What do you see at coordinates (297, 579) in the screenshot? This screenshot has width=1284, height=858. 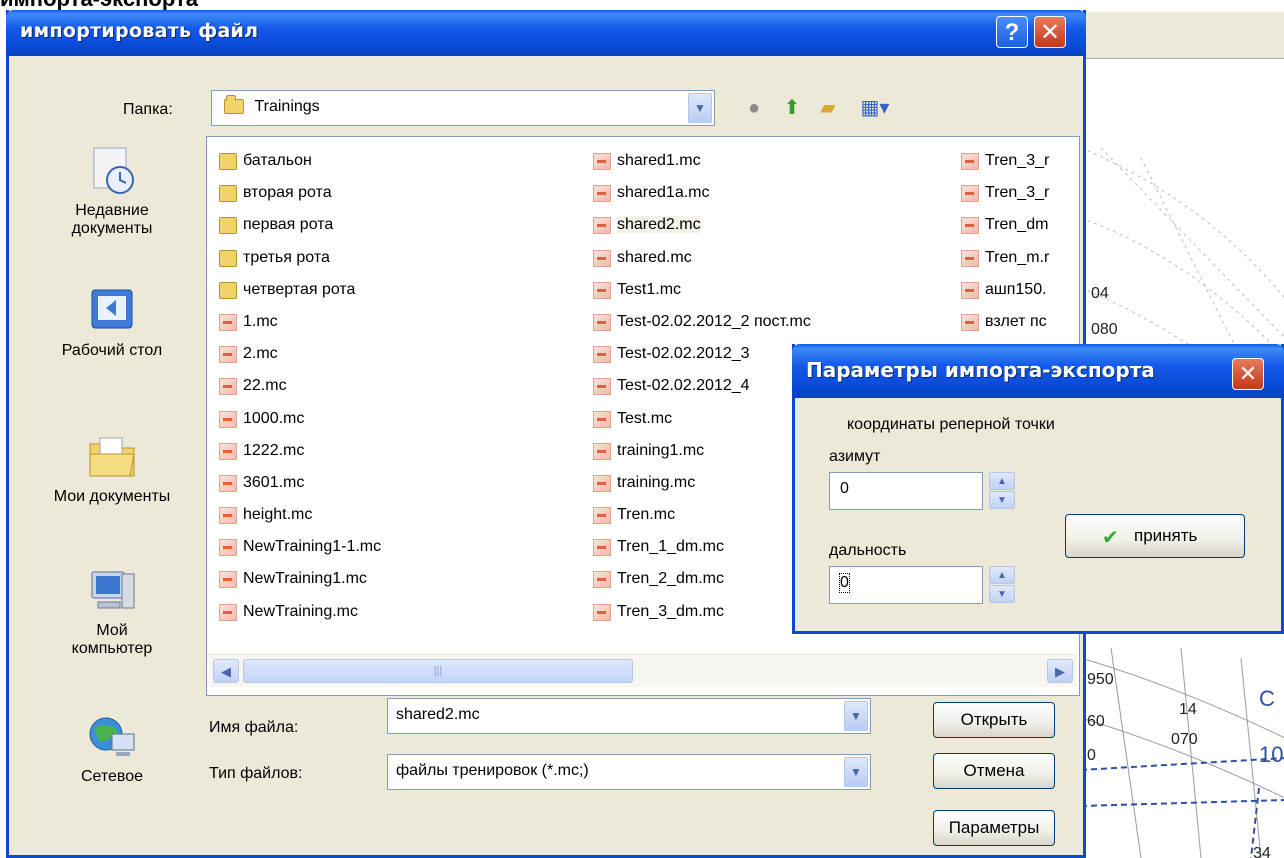 I see `list-item: NewTraining1.mc` at bounding box center [297, 579].